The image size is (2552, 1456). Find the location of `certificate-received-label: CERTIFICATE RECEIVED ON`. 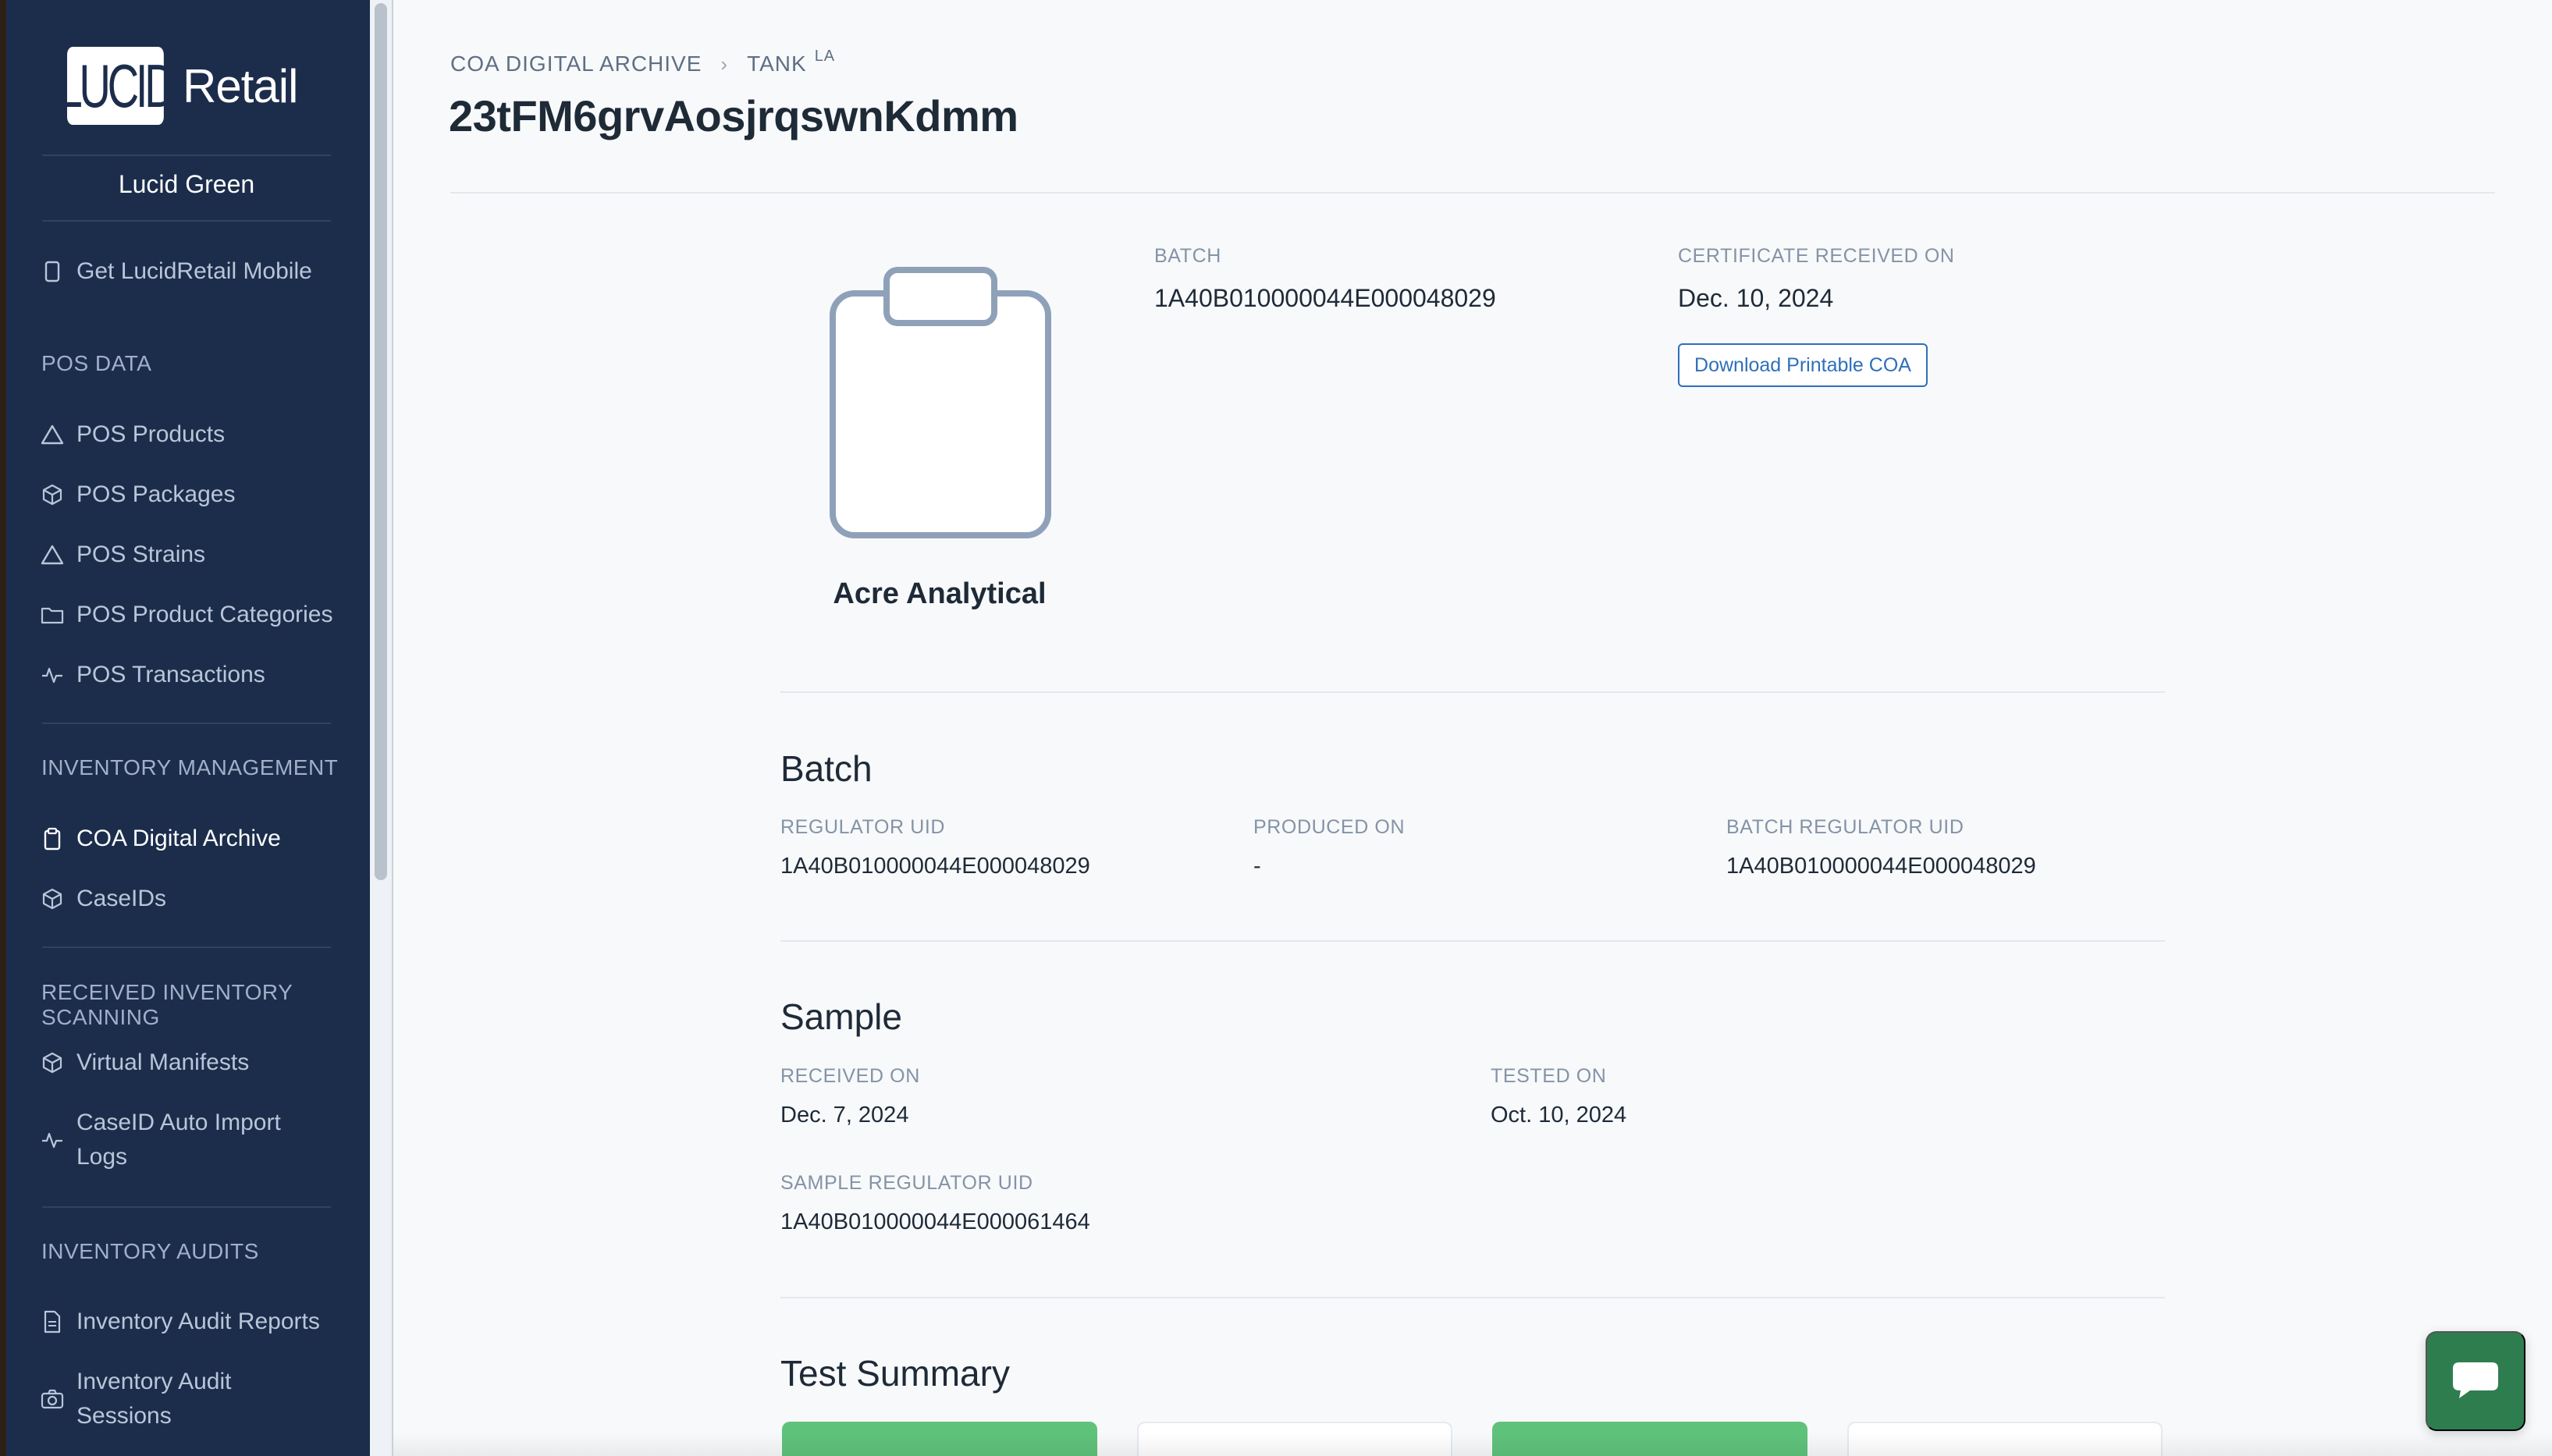

certificate-received-label: CERTIFICATE RECEIVED ON is located at coordinates (1816, 256).